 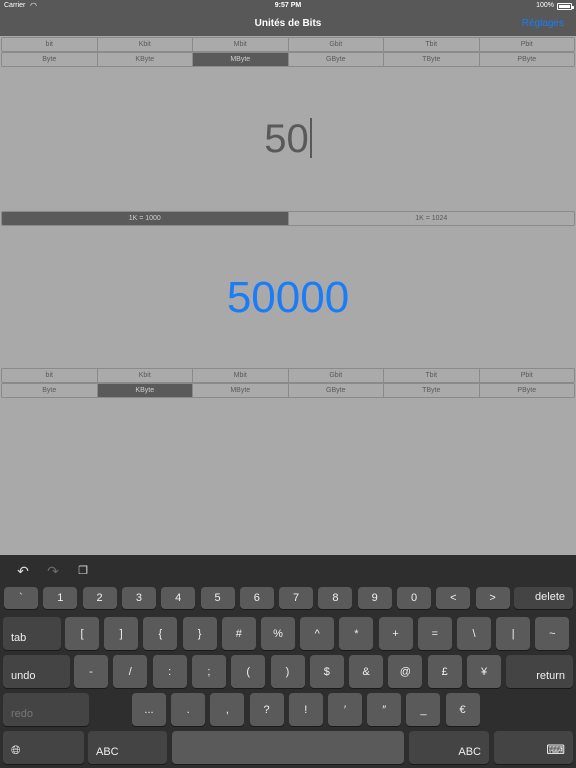 What do you see at coordinates (335, 598) in the screenshot?
I see `key-row1-8: 8` at bounding box center [335, 598].